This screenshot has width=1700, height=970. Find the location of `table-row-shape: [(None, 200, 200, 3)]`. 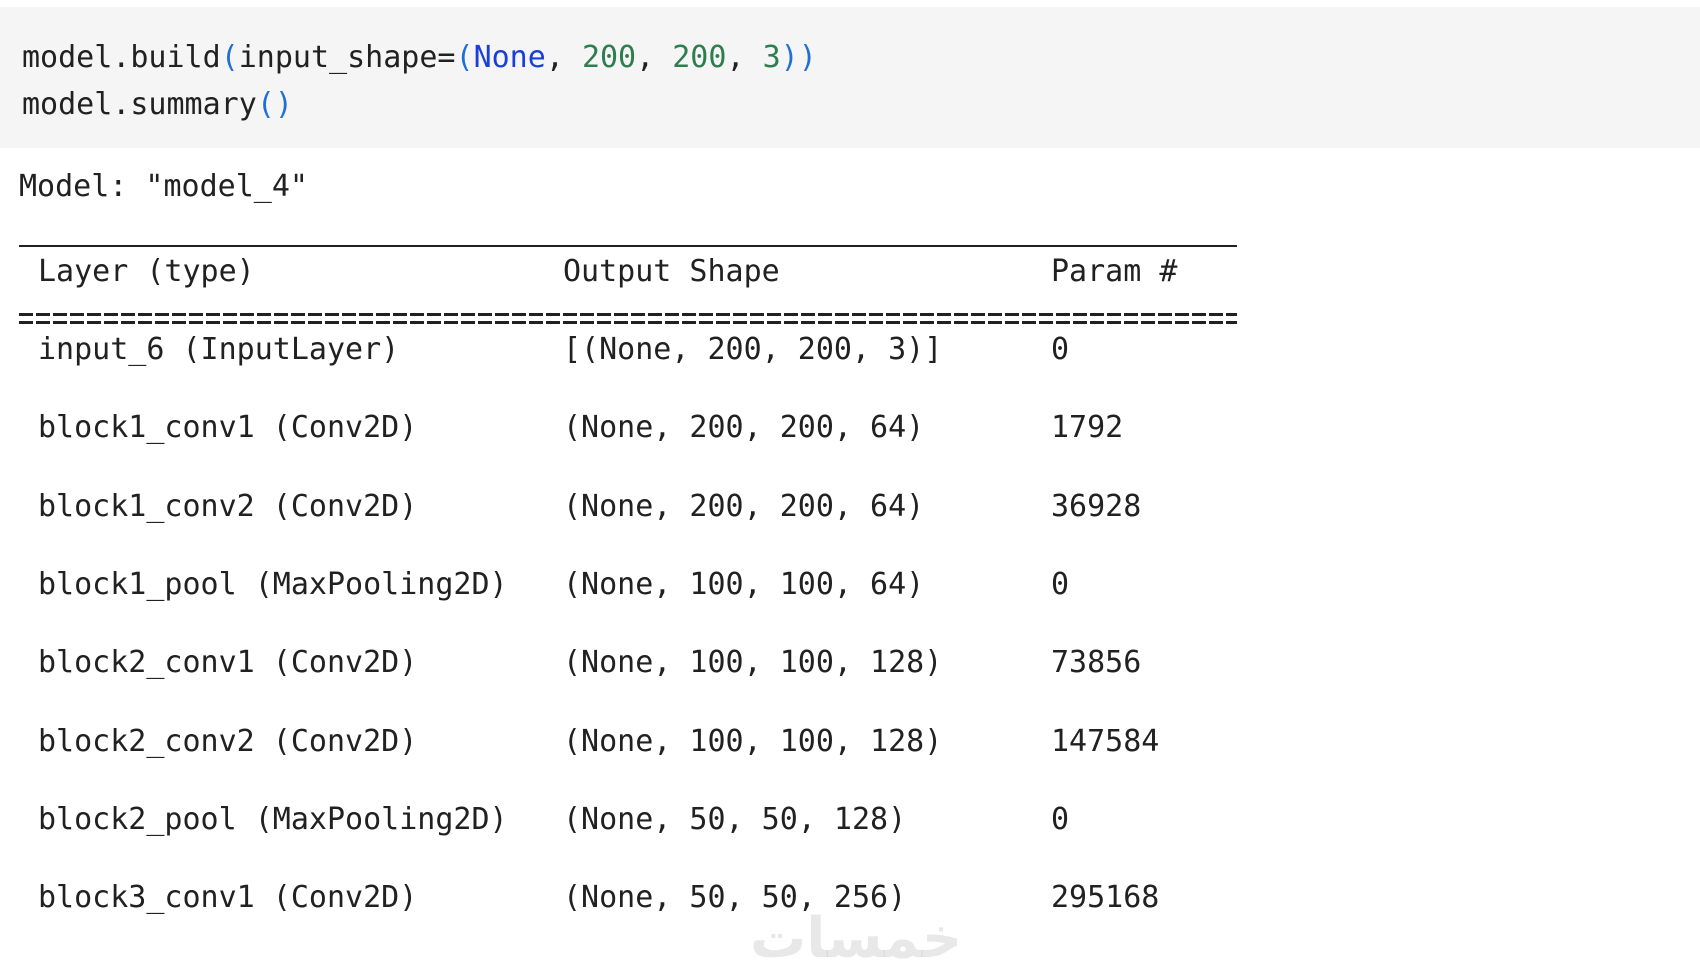

table-row-shape: [(None, 200, 200, 3)] is located at coordinates (753, 349).